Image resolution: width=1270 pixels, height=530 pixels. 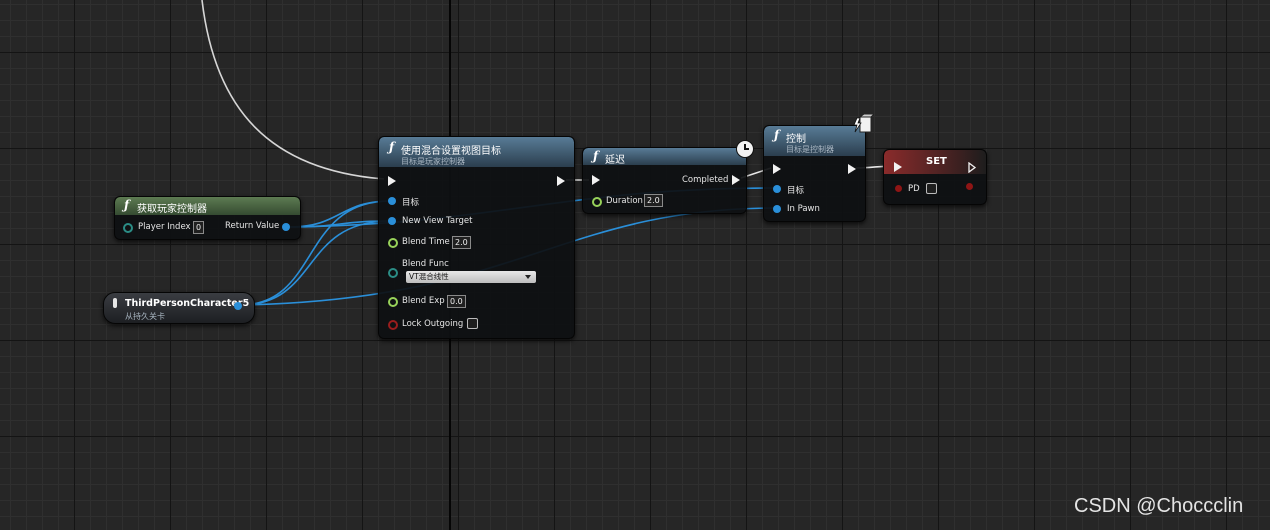 I want to click on duration-input: 2.0, so click(x=653, y=200).